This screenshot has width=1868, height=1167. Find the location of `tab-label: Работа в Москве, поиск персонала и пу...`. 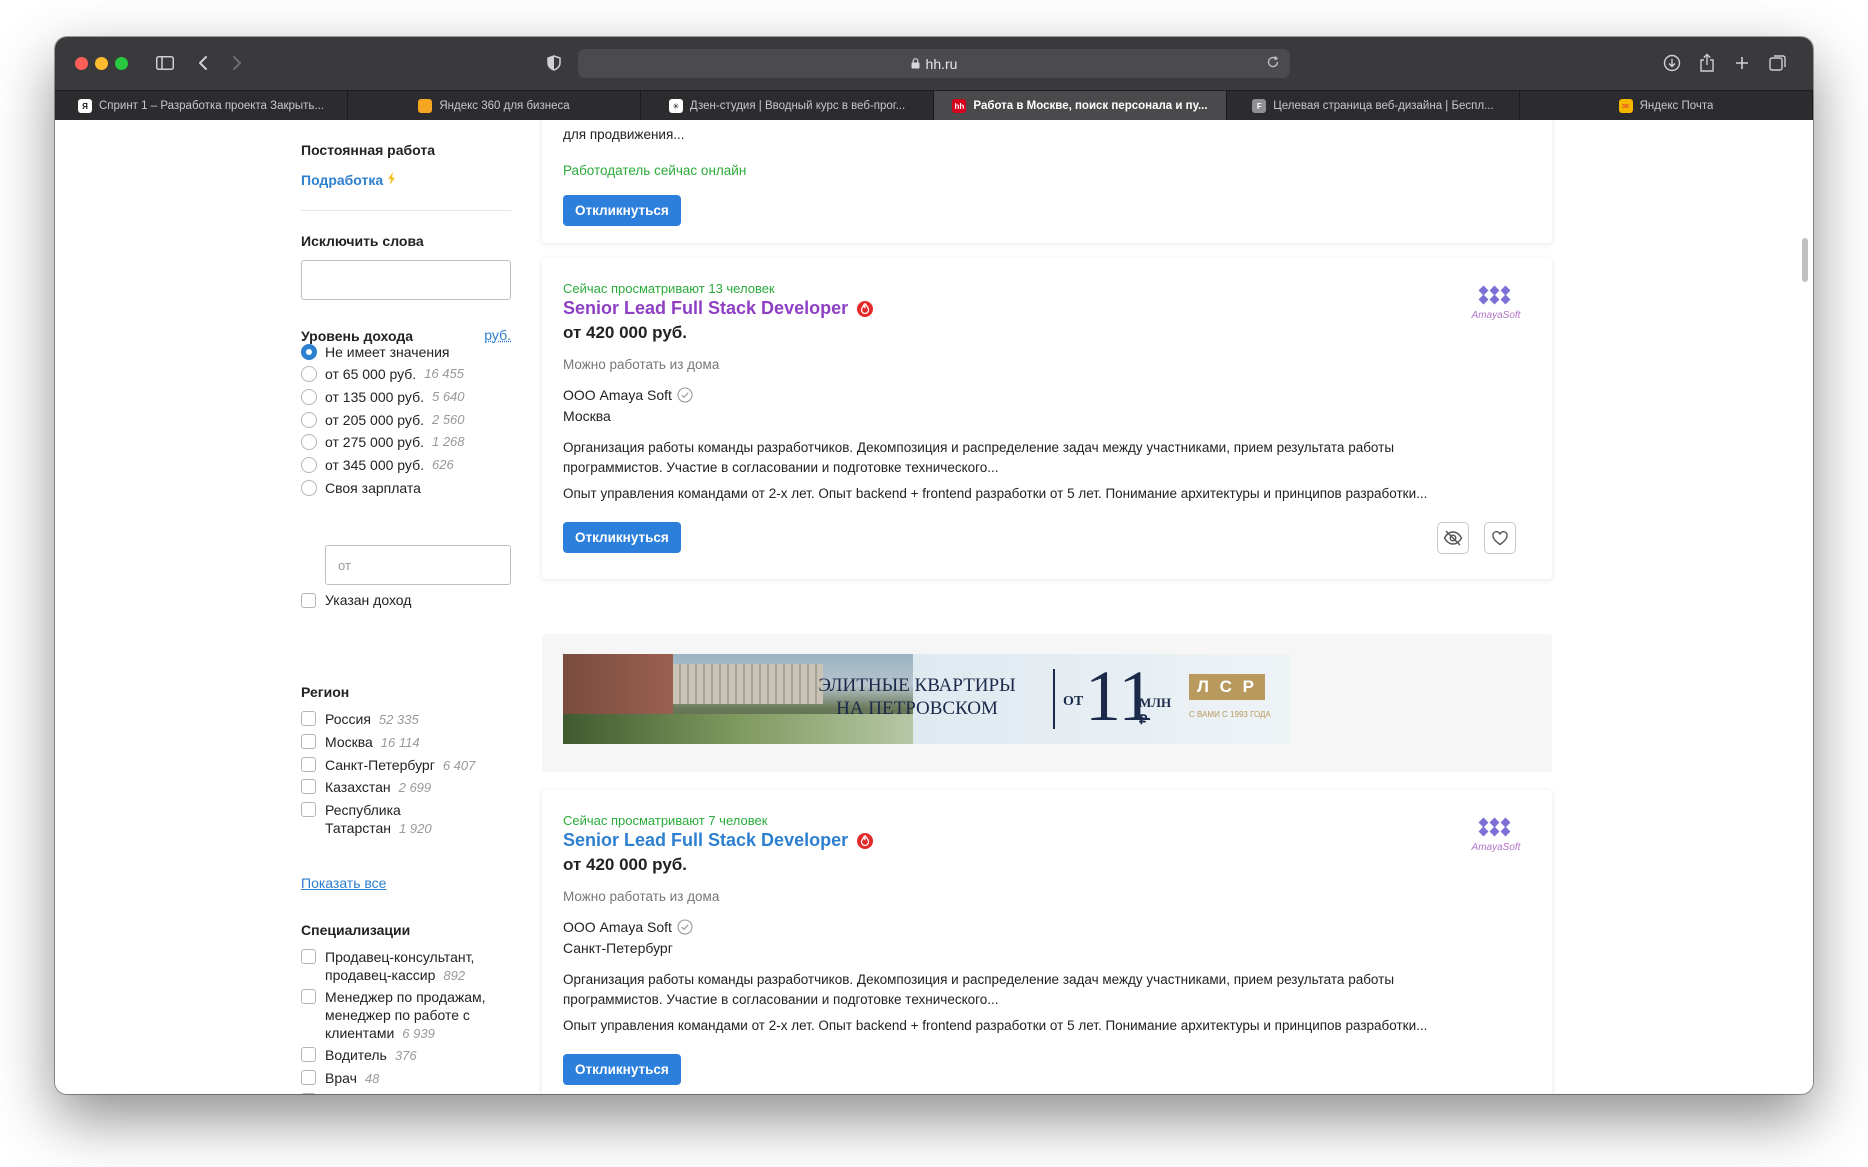

tab-label: Работа в Москве, поиск персонала и пу... is located at coordinates (1090, 106).